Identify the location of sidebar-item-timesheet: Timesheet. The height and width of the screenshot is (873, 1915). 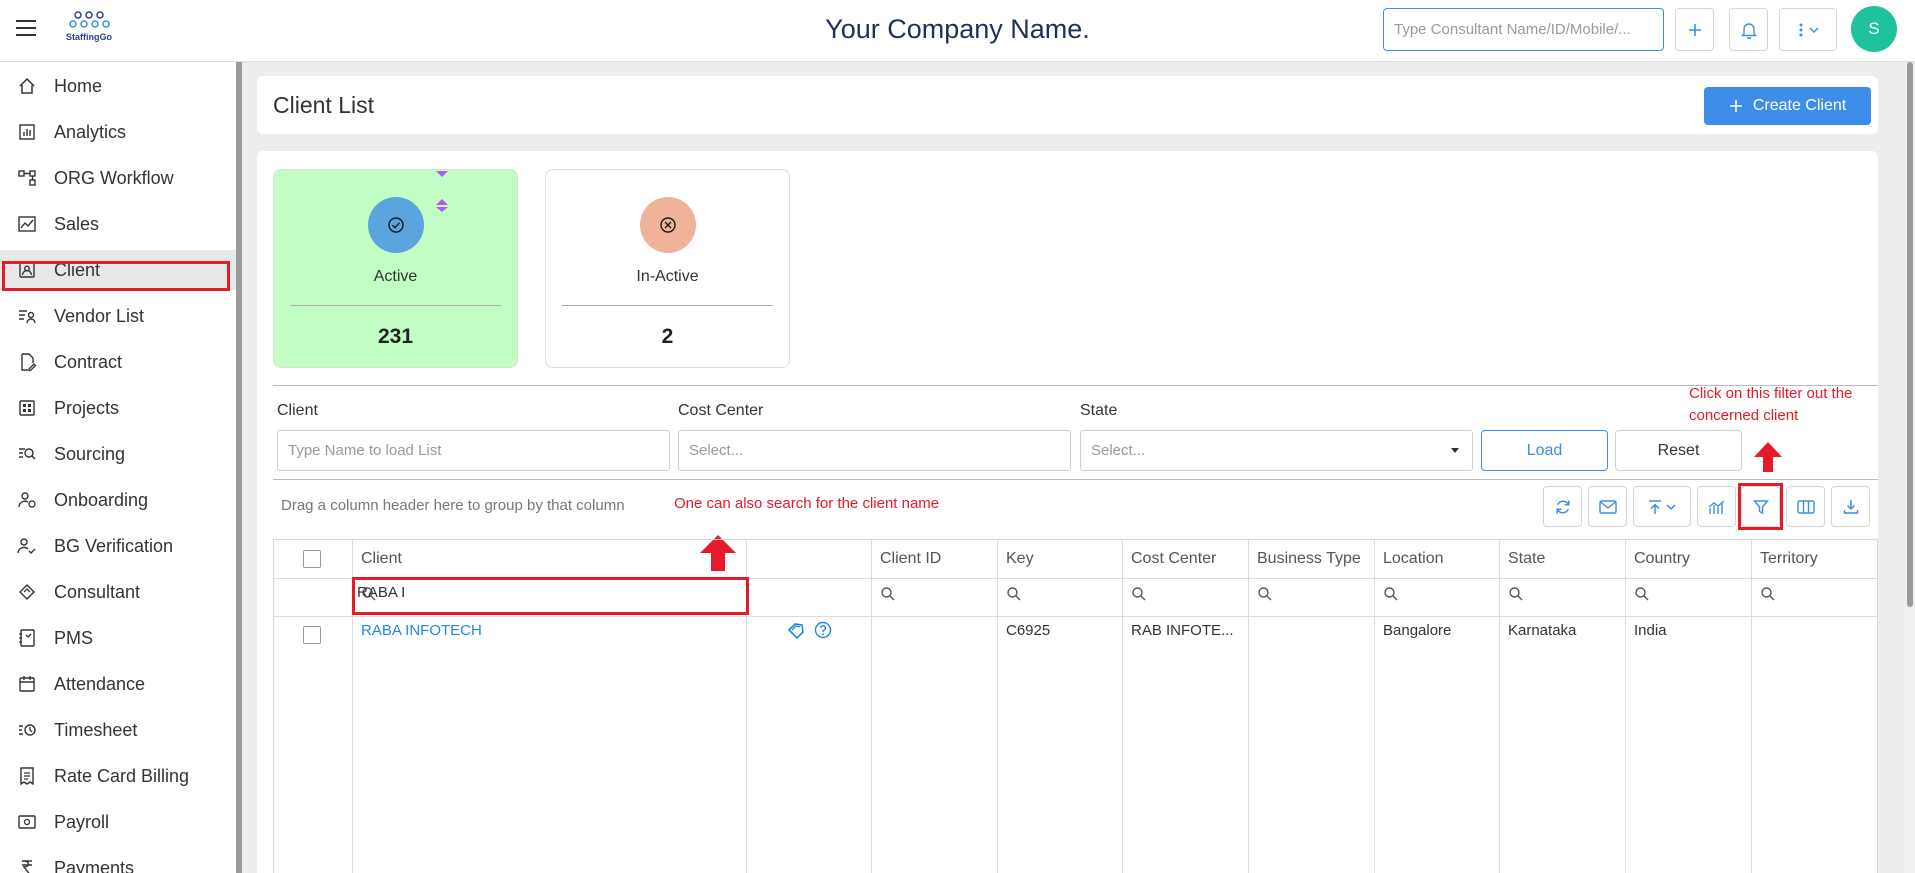
(118, 730).